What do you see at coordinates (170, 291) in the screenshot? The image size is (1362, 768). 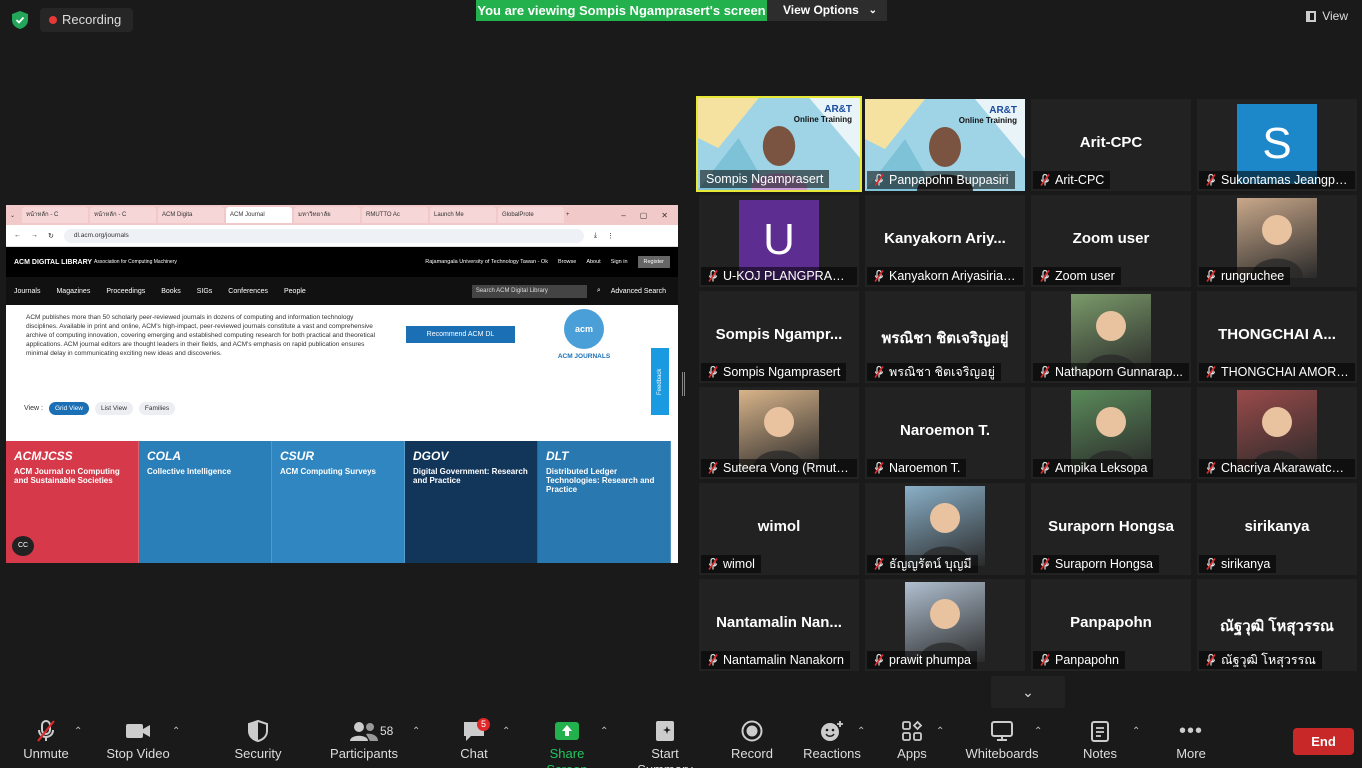 I see `nav-books: Books` at bounding box center [170, 291].